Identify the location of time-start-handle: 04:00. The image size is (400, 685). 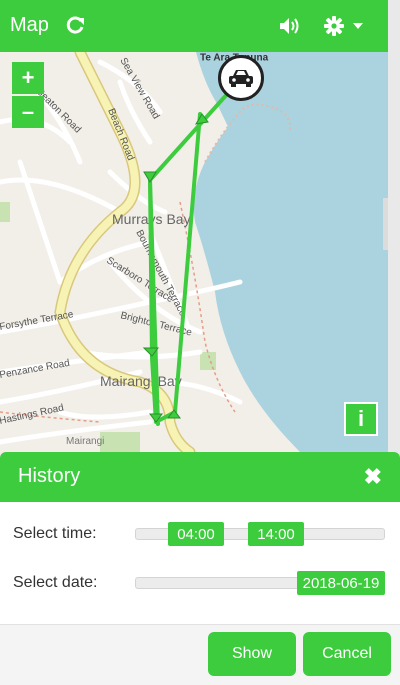
(196, 534).